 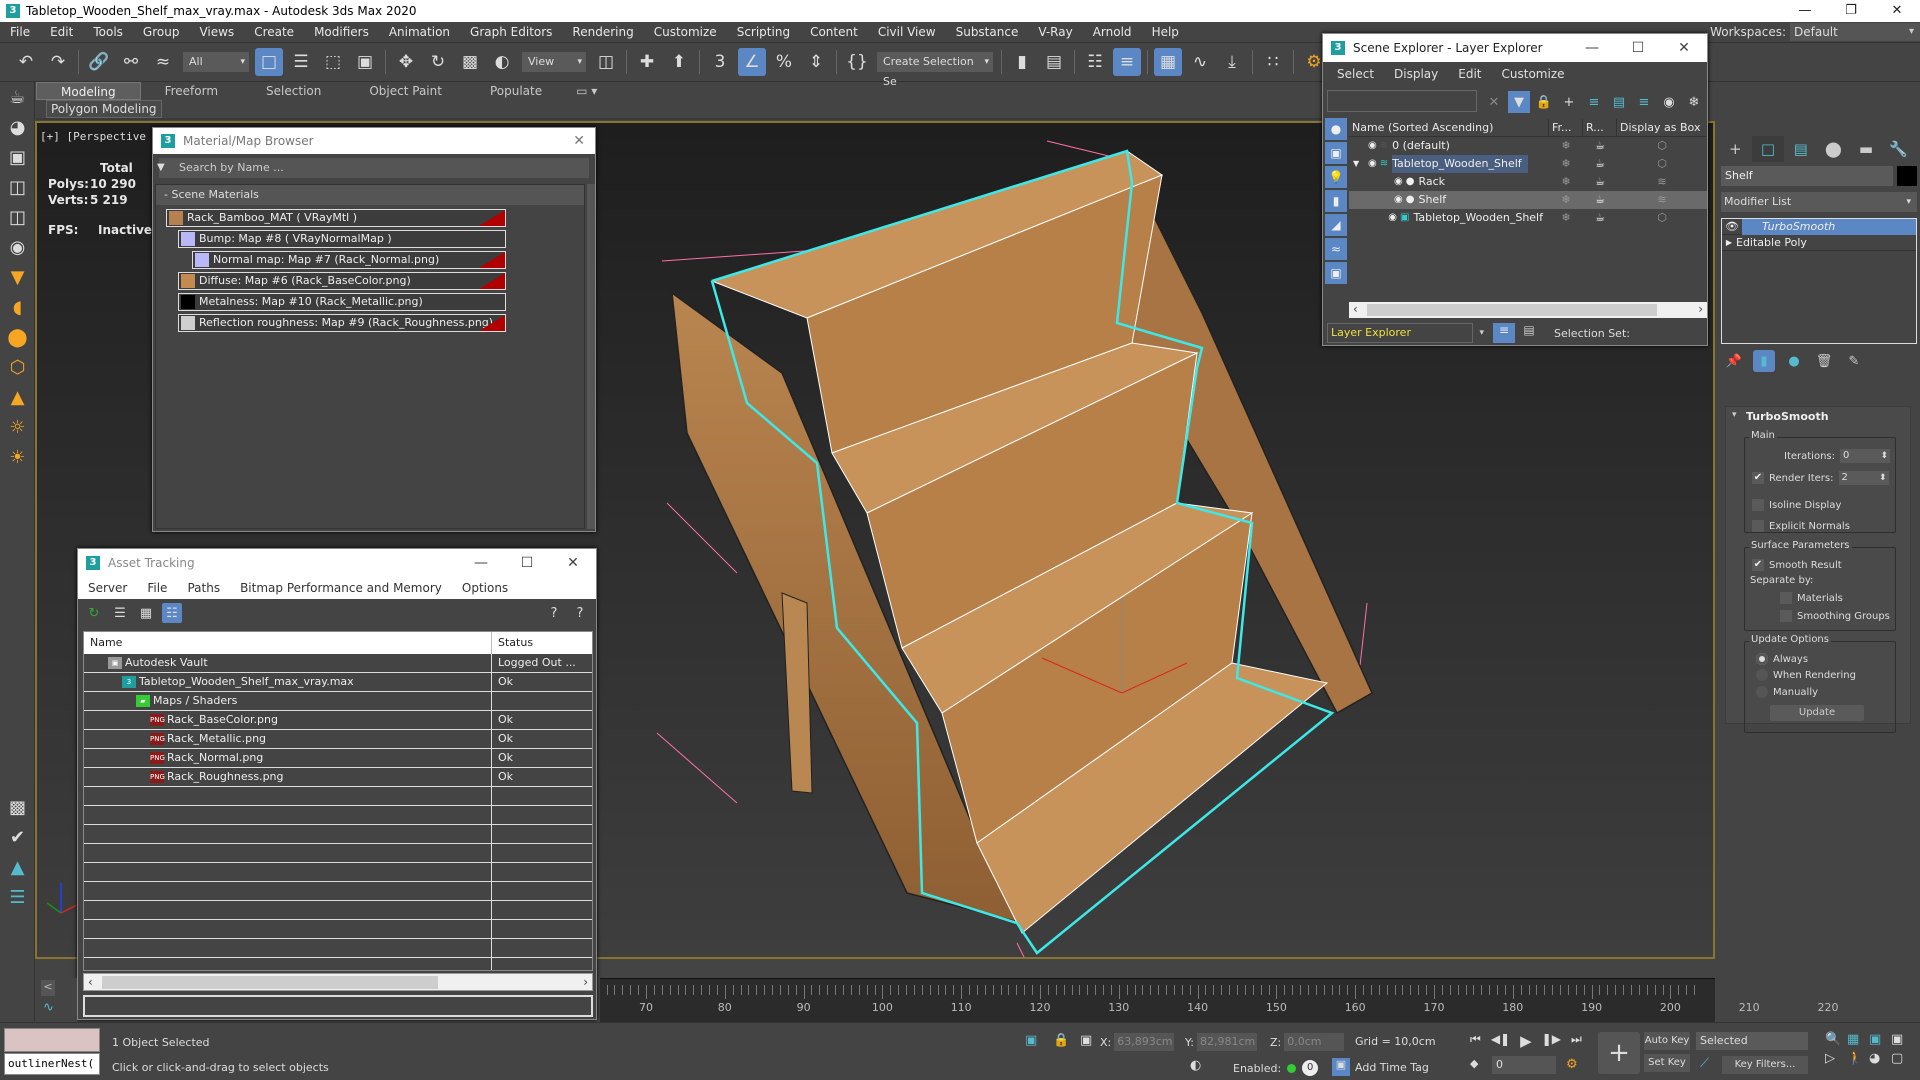 I want to click on sphere-light-icon: ⬤, so click(x=17, y=337).